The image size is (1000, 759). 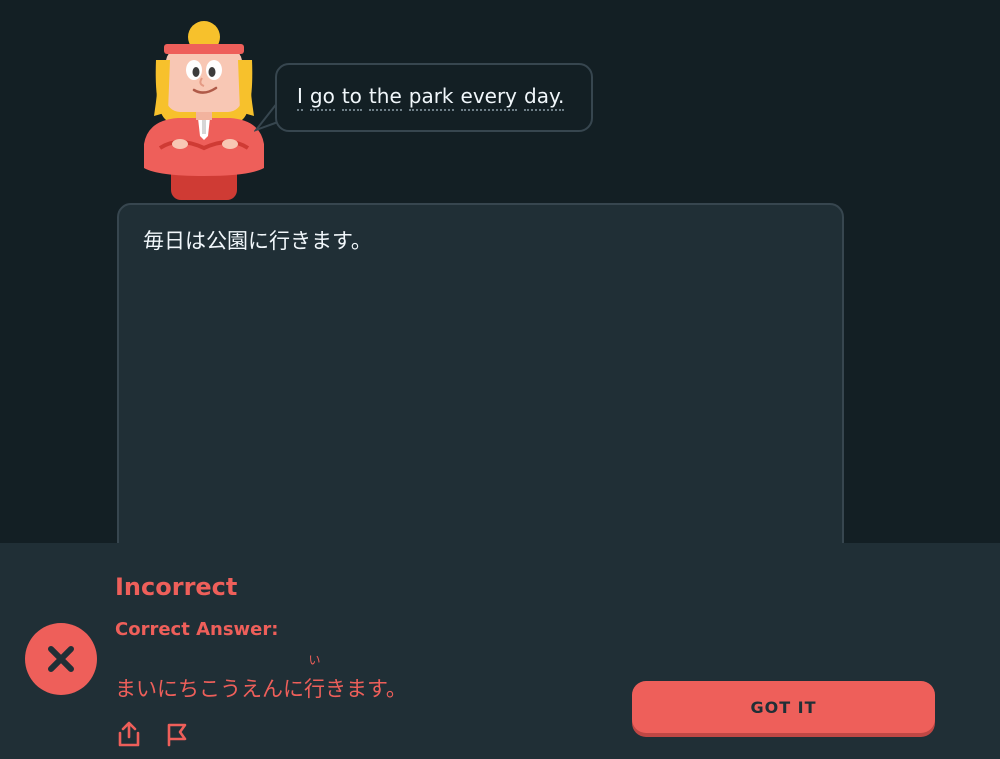 I want to click on share-button, so click(x=129, y=734).